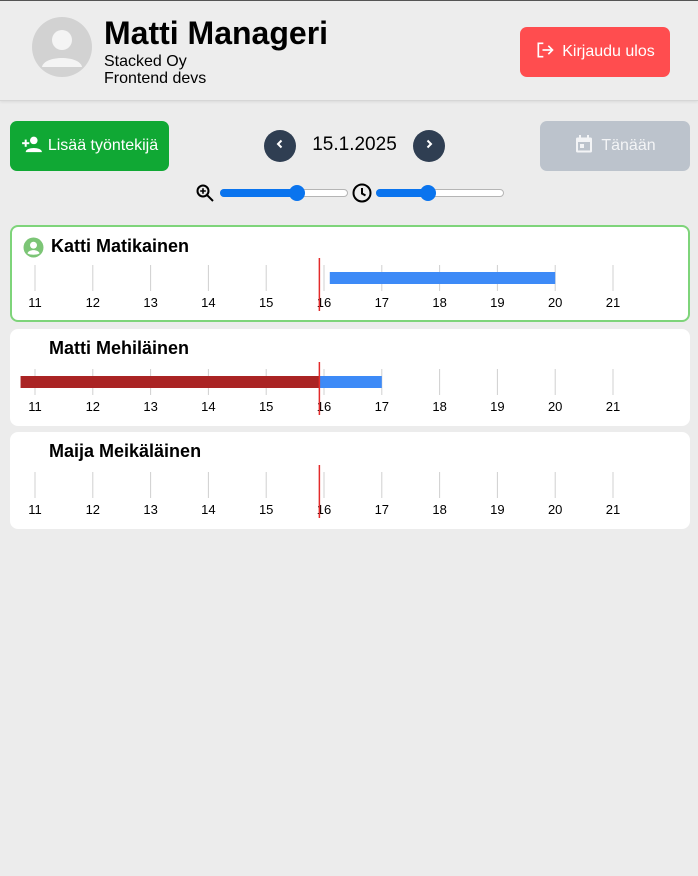 The height and width of the screenshot is (876, 698). I want to click on chevron-left-icon, so click(280, 146).